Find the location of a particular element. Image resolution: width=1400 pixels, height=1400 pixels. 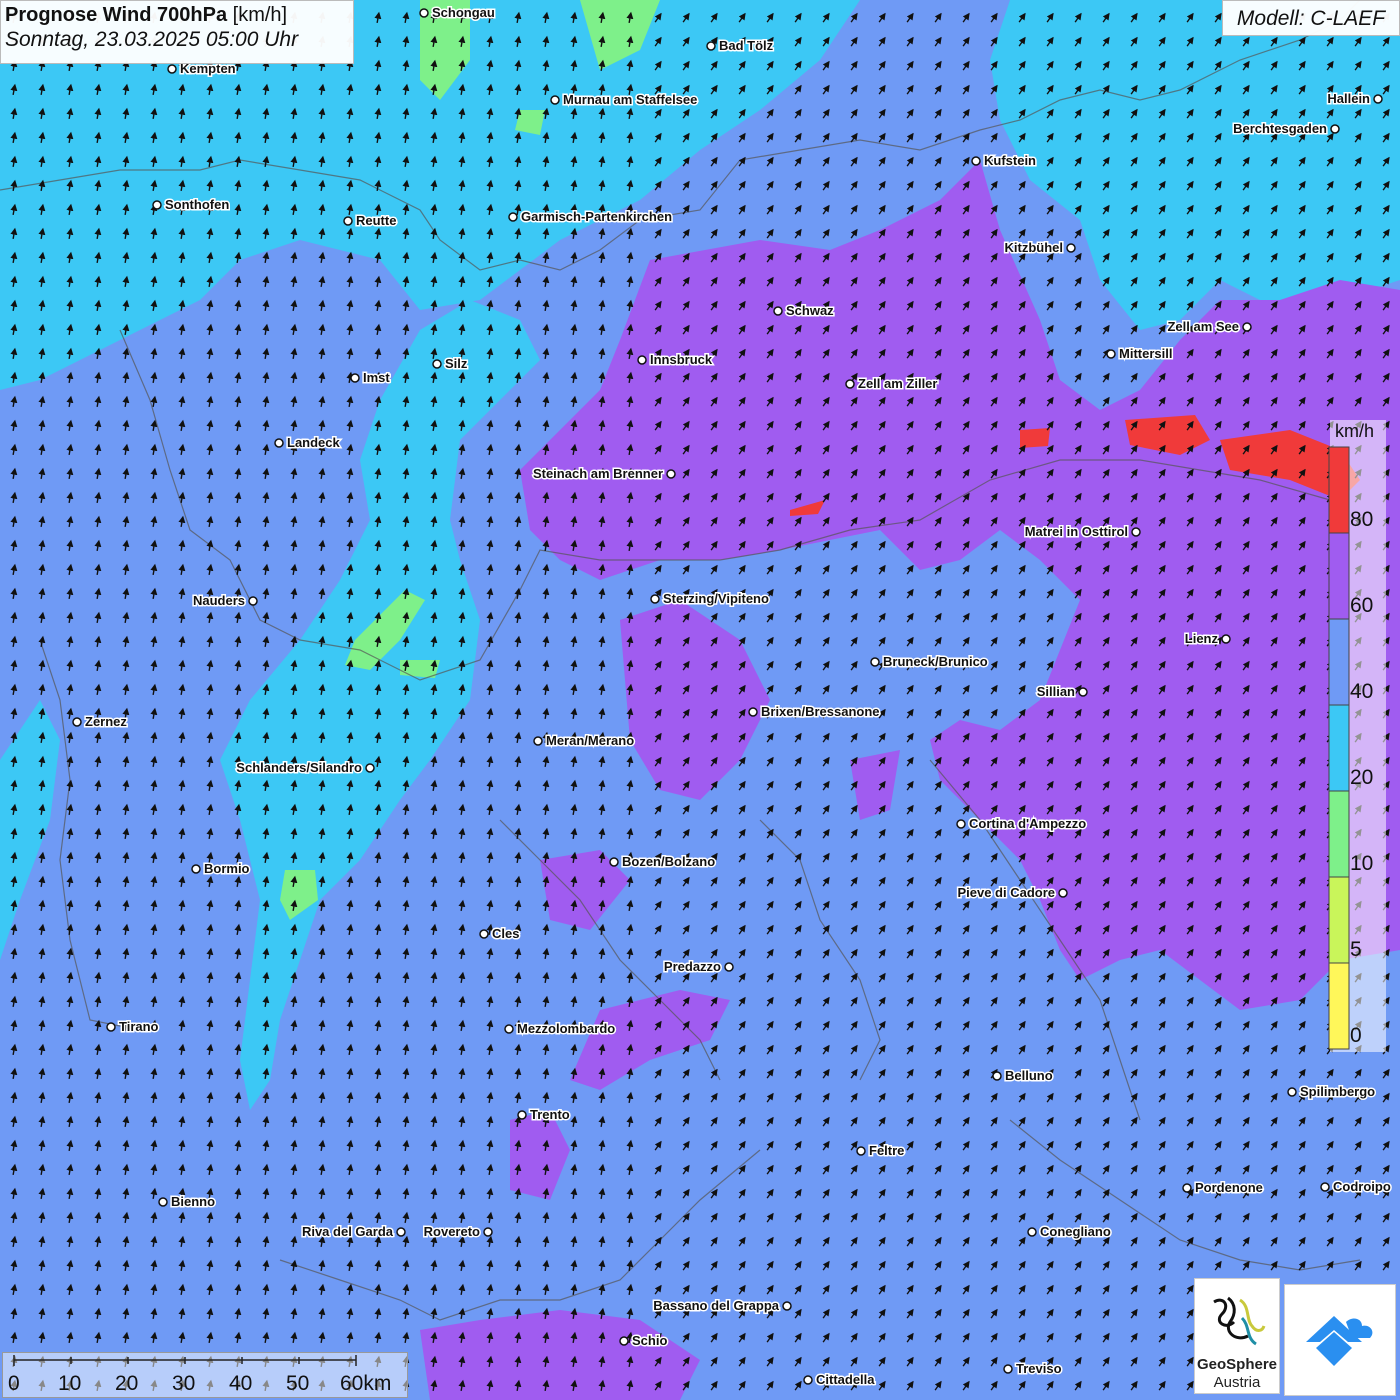

legend-swatch-yellow is located at coordinates (1339, 1006).